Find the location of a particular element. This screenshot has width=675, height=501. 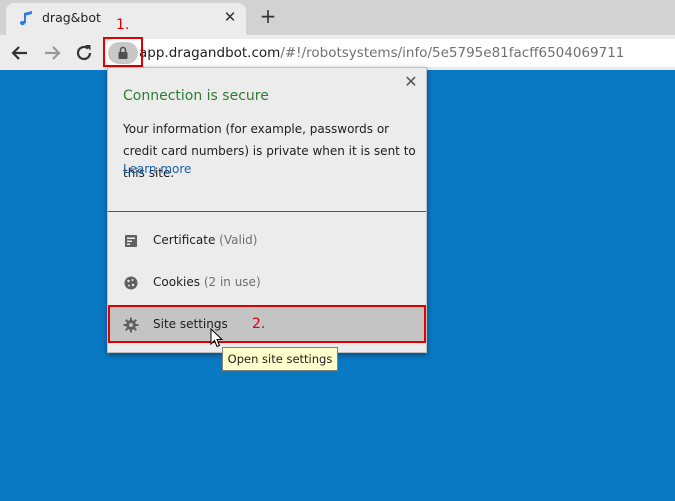

popup-title: Connection is secure is located at coordinates (196, 96).